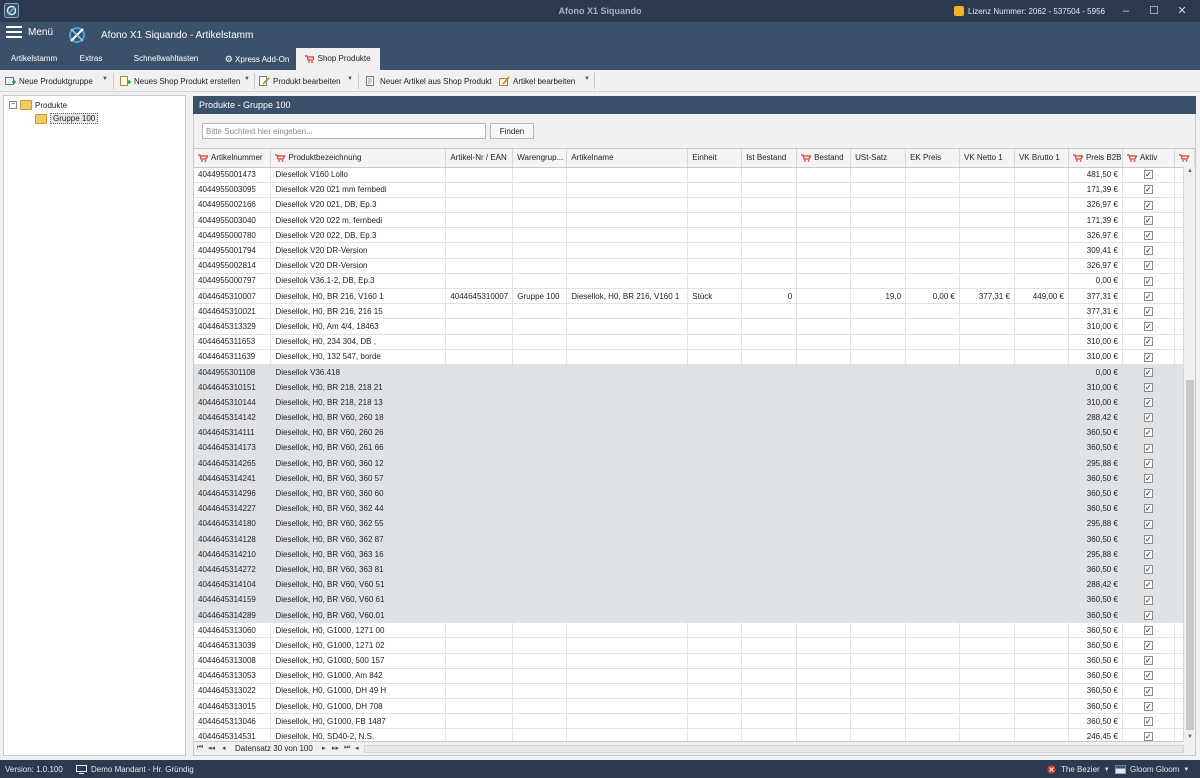  I want to click on scroll-down-icon: ▼, so click(1190, 737).